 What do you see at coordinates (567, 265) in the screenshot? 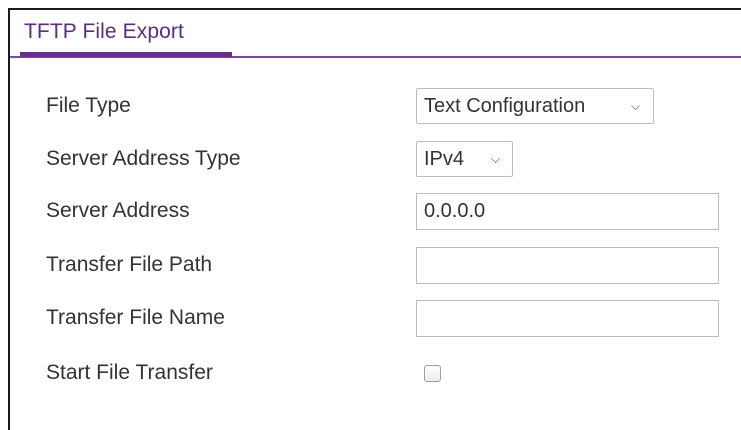
I see `transfer-file-path-input` at bounding box center [567, 265].